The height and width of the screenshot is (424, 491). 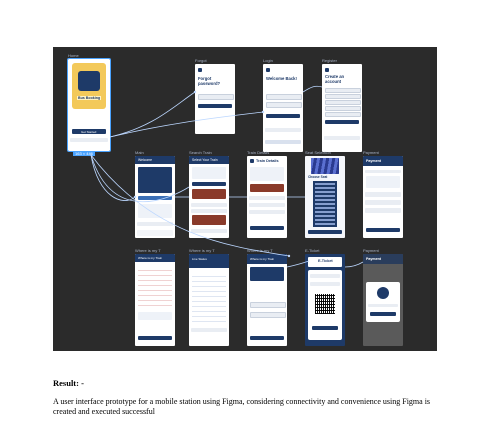 What do you see at coordinates (354, 264) in the screenshot?
I see `wire-ticket-payment` at bounding box center [354, 264].